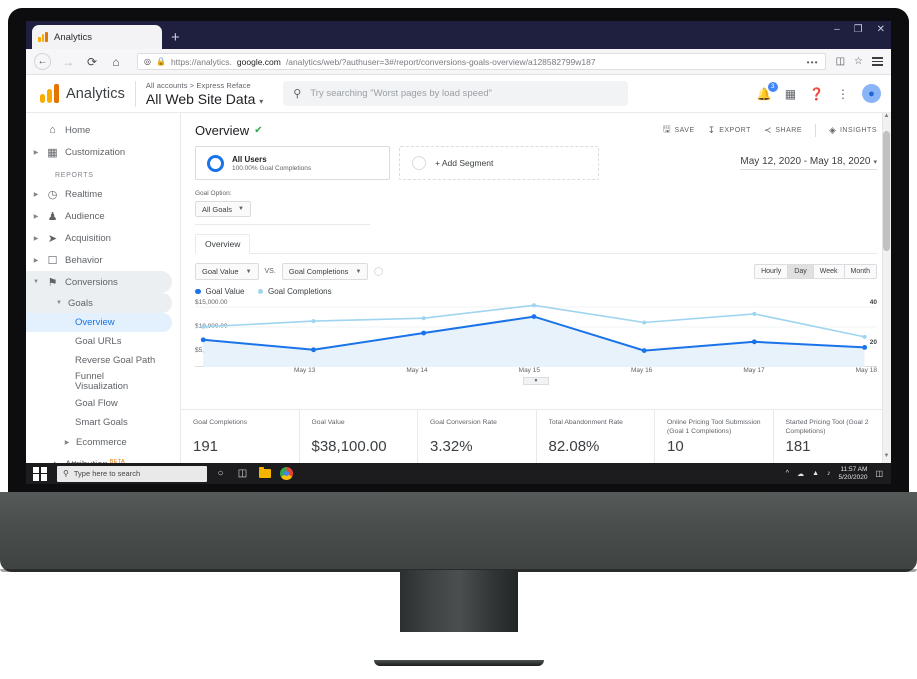  Describe the element at coordinates (877, 61) in the screenshot. I see `hamburger-icon` at that location.